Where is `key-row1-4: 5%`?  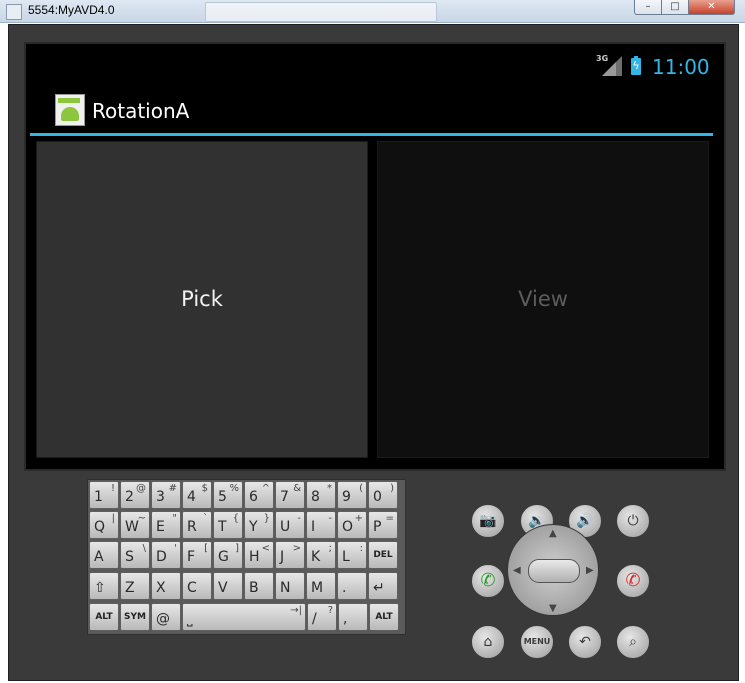 key-row1-4: 5% is located at coordinates (228, 495).